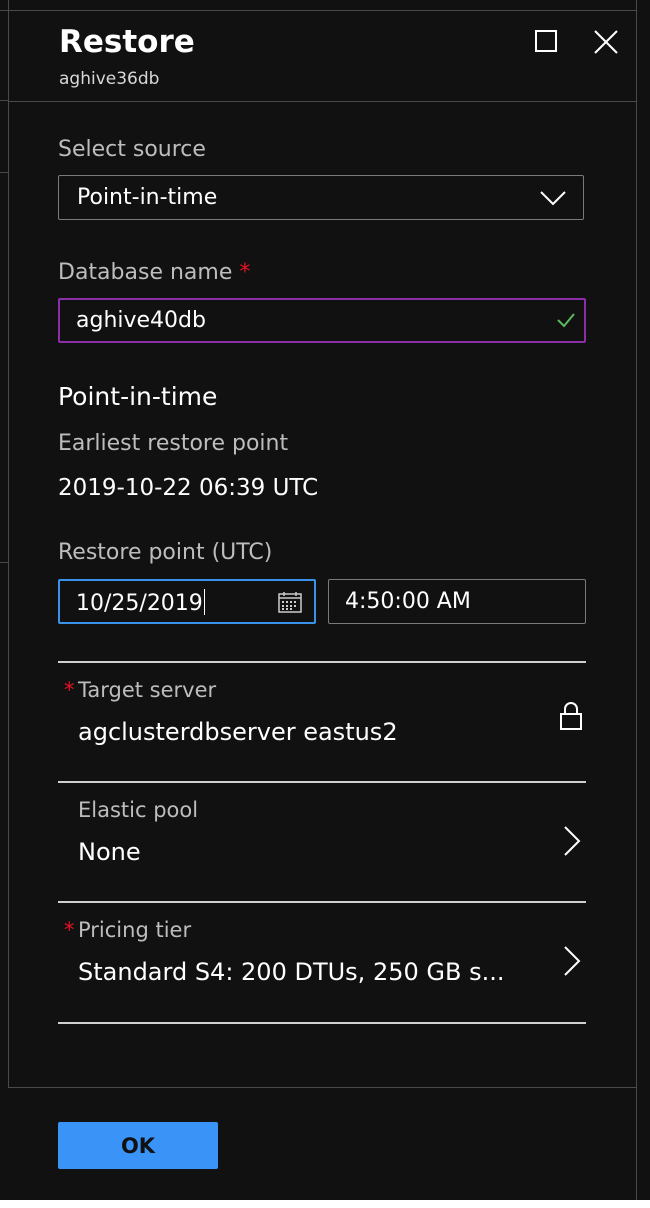 This screenshot has height=1208, width=650. I want to click on earliest-restore-point-label: Earliest restore point, so click(173, 443).